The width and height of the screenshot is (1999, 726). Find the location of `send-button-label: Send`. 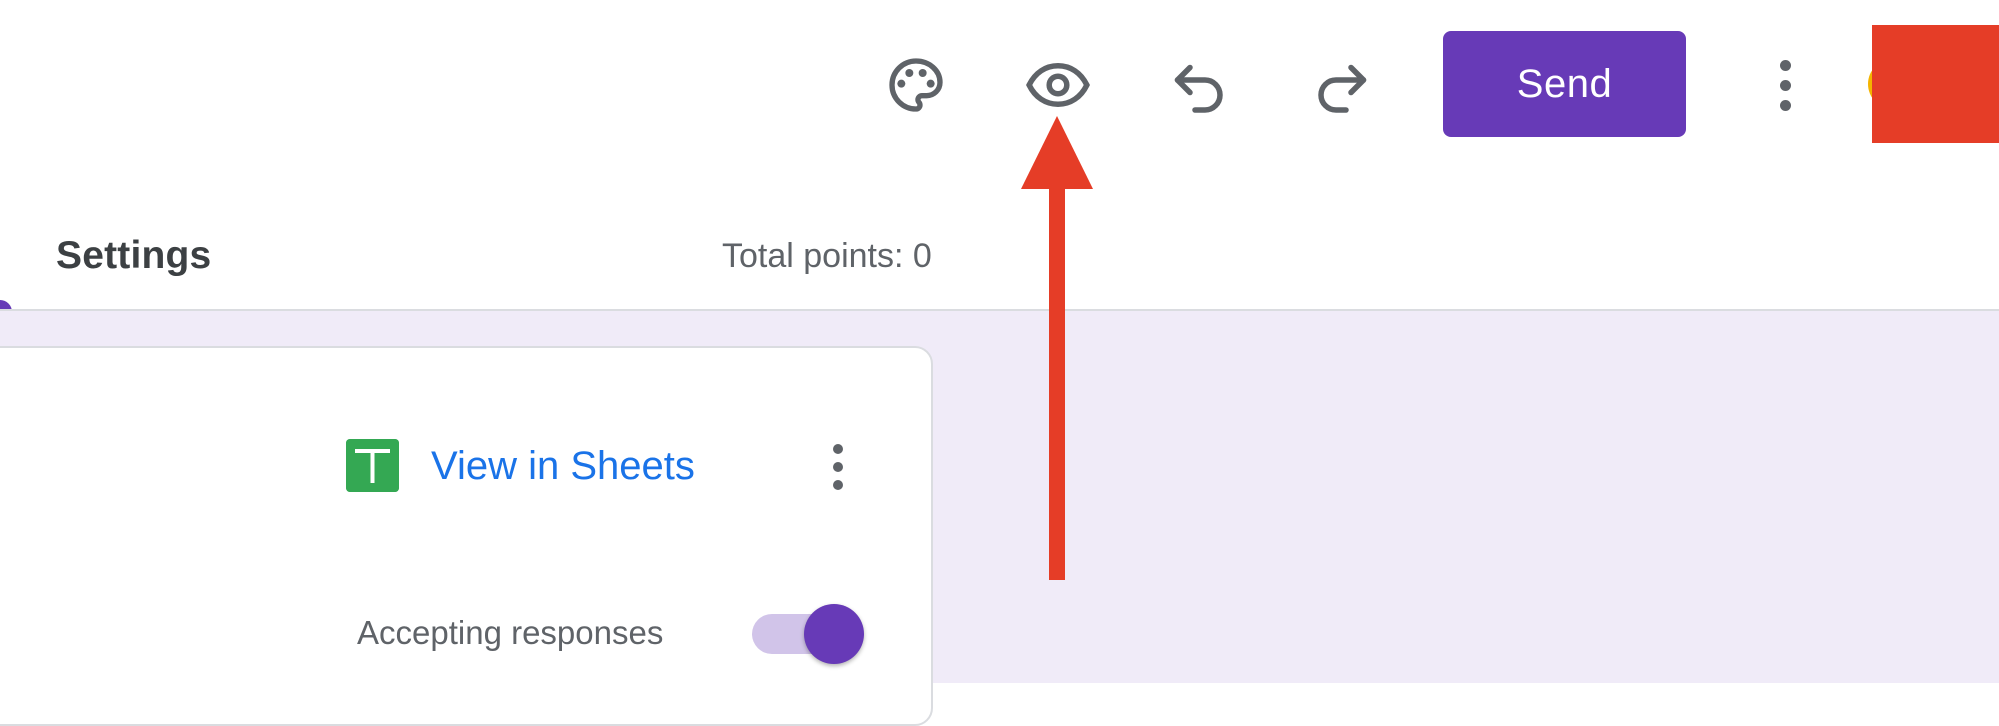

send-button-label: Send is located at coordinates (1564, 83).